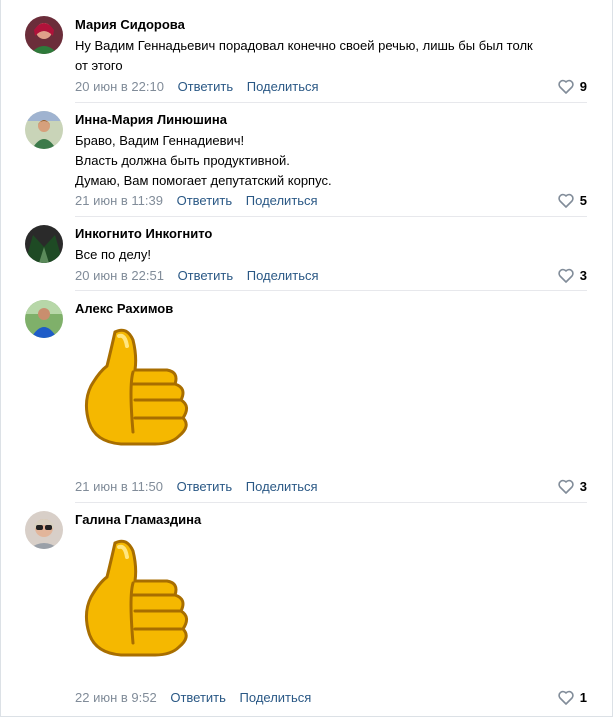  I want to click on comment-date: 22 июн в 9:52, so click(116, 697).